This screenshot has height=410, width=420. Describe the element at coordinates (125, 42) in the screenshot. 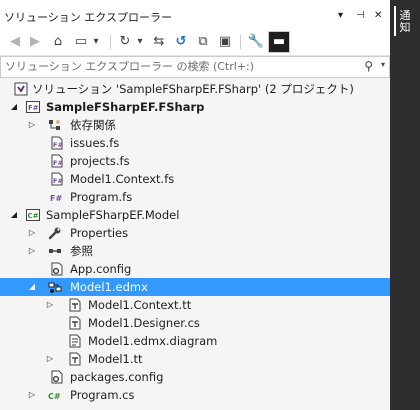

I see `pending-changes-filter-icon: ↻` at that location.